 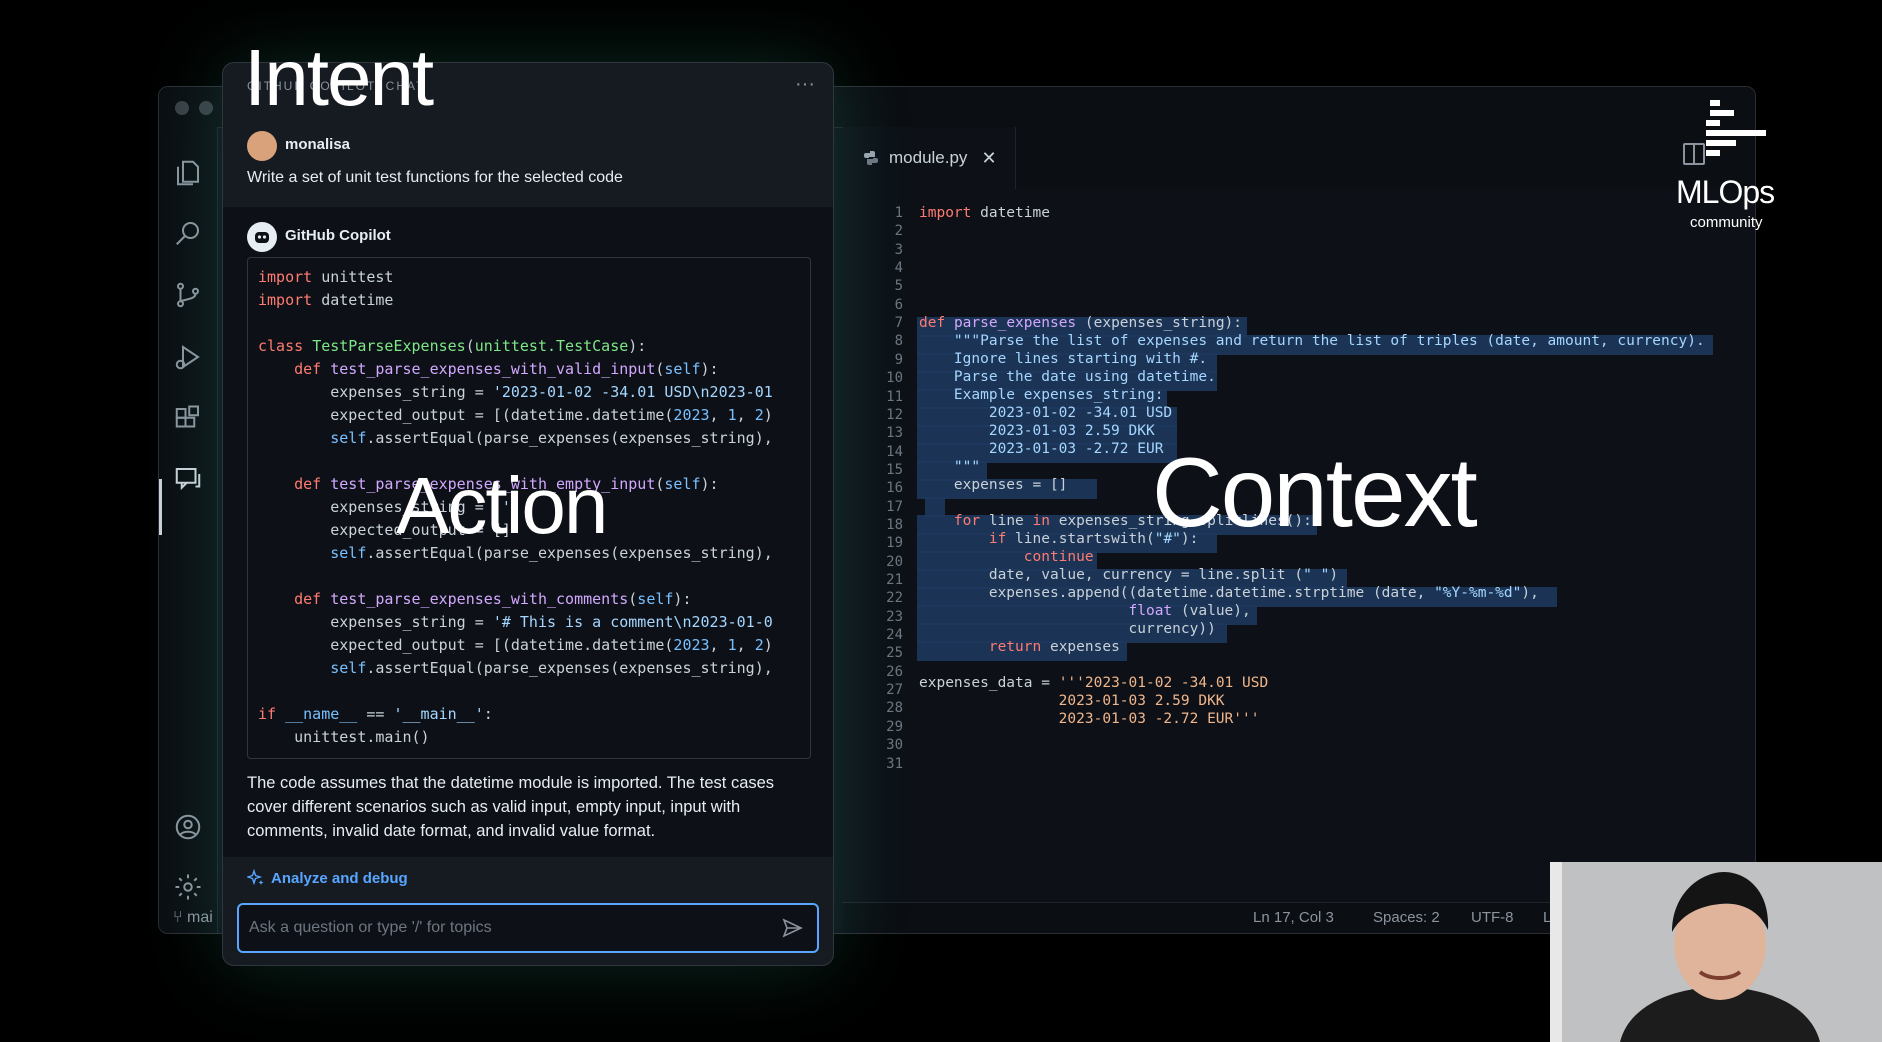 I want to click on webcam-video, so click(x=1716, y=952).